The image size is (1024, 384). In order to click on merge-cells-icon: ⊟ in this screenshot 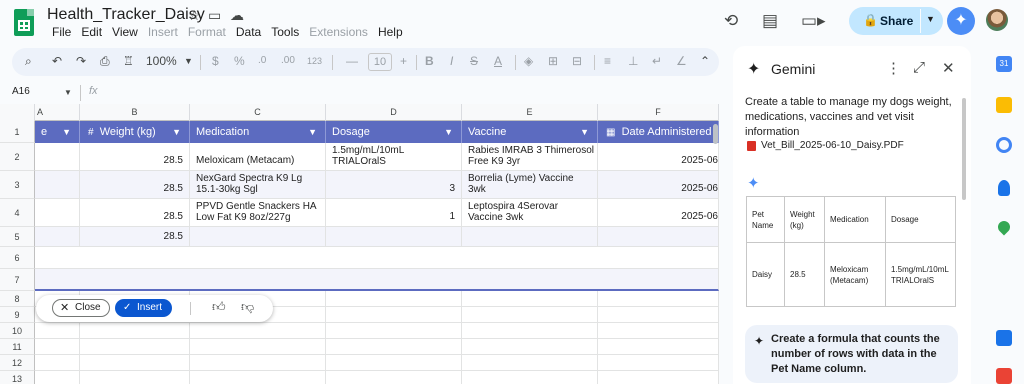, I will do `click(577, 61)`.